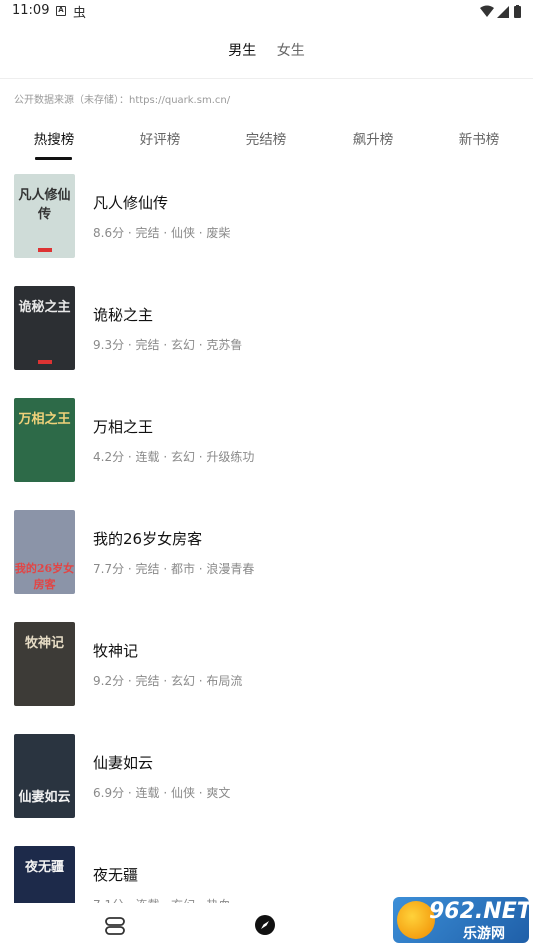  Describe the element at coordinates (130, 202) in the screenshot. I see `book-title: 凡人修仙传` at that location.